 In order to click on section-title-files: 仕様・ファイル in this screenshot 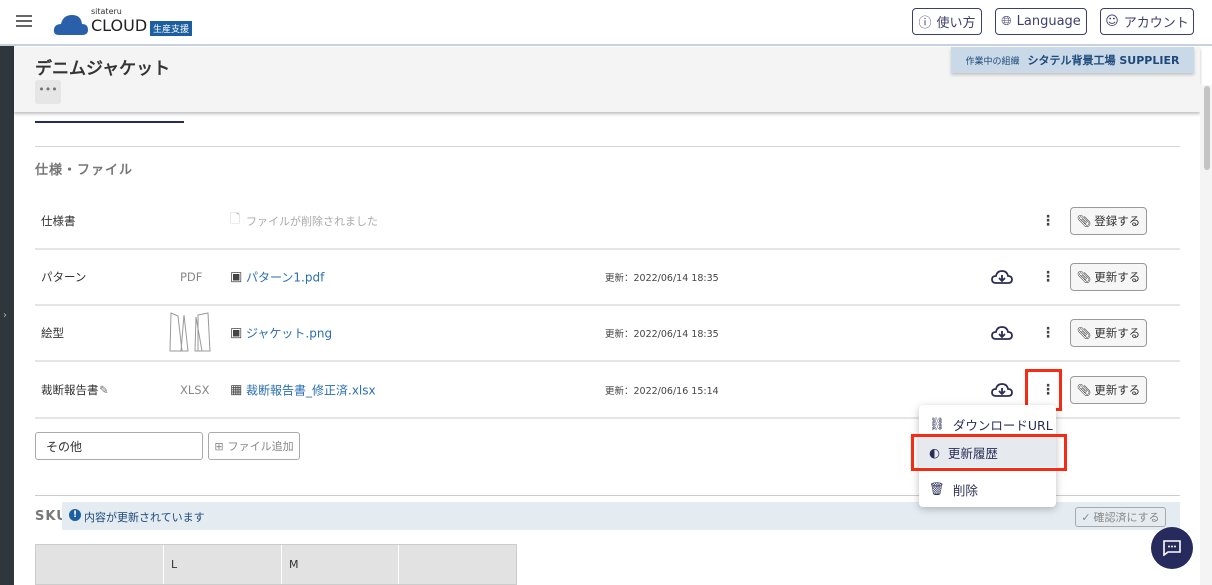, I will do `click(84, 170)`.